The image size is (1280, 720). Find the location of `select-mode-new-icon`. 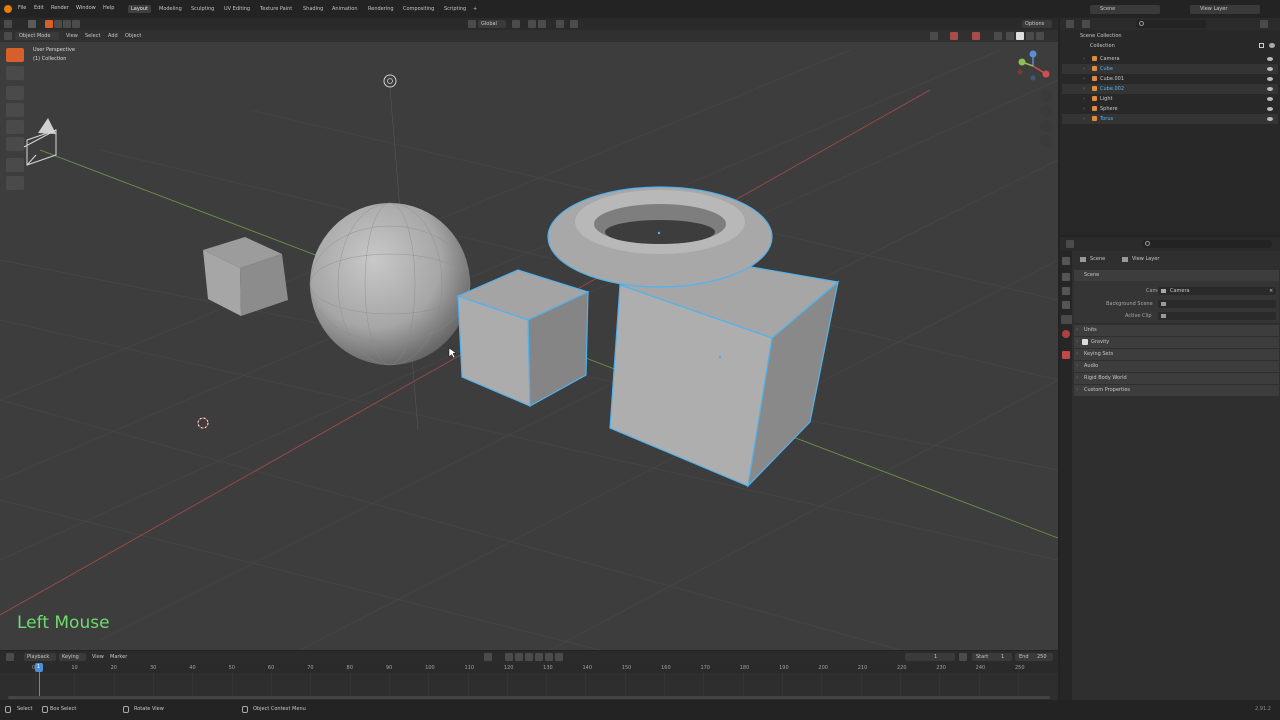

select-mode-new-icon is located at coordinates (49, 24).